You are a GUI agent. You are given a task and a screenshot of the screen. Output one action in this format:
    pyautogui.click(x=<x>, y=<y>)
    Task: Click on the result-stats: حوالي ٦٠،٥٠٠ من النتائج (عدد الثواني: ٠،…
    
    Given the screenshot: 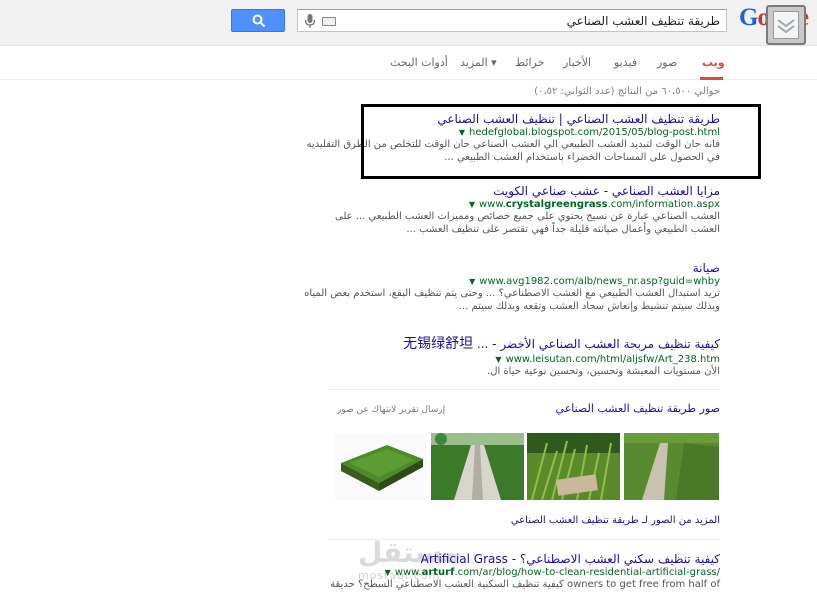 What is the action you would take?
    pyautogui.click(x=627, y=91)
    